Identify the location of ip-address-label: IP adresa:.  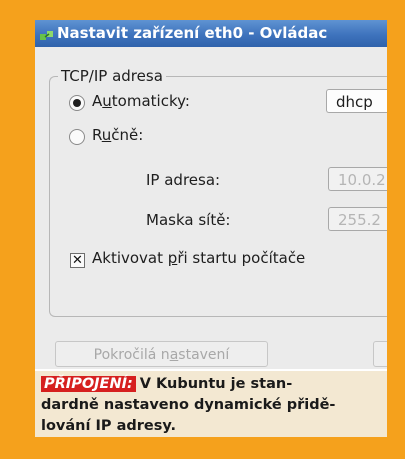
(183, 180).